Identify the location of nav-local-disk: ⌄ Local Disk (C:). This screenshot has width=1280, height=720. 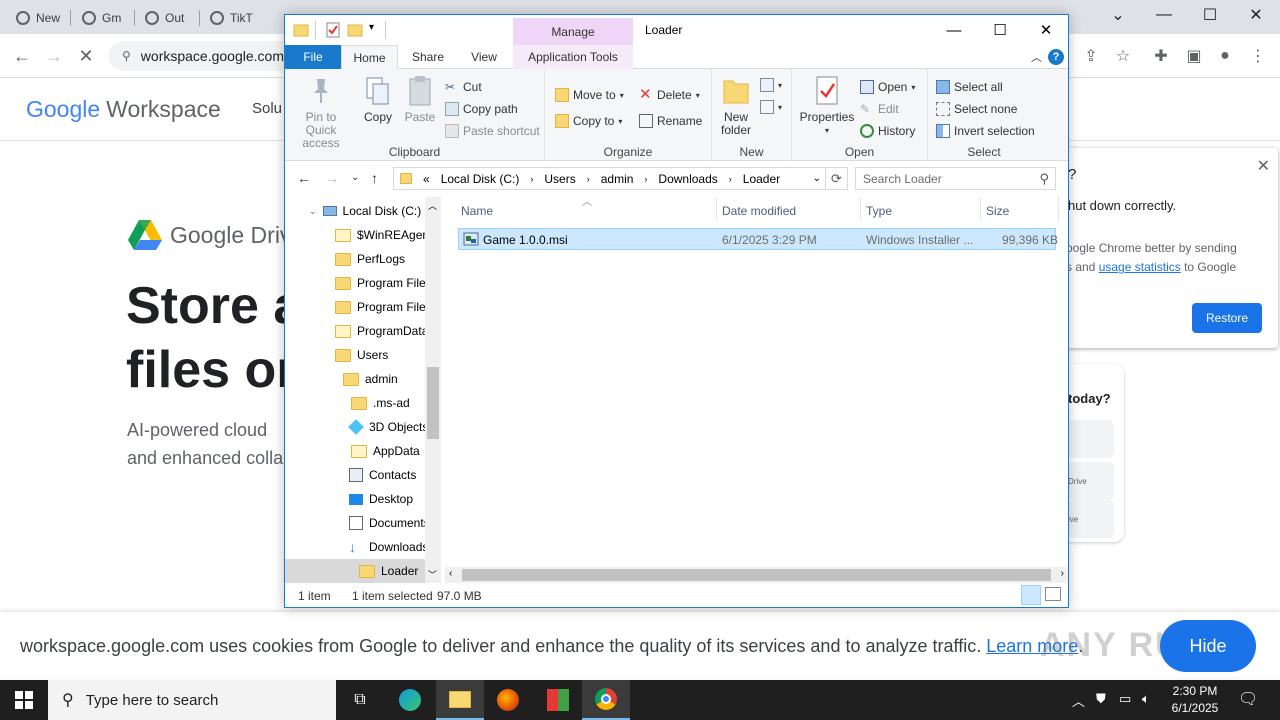
(365, 211).